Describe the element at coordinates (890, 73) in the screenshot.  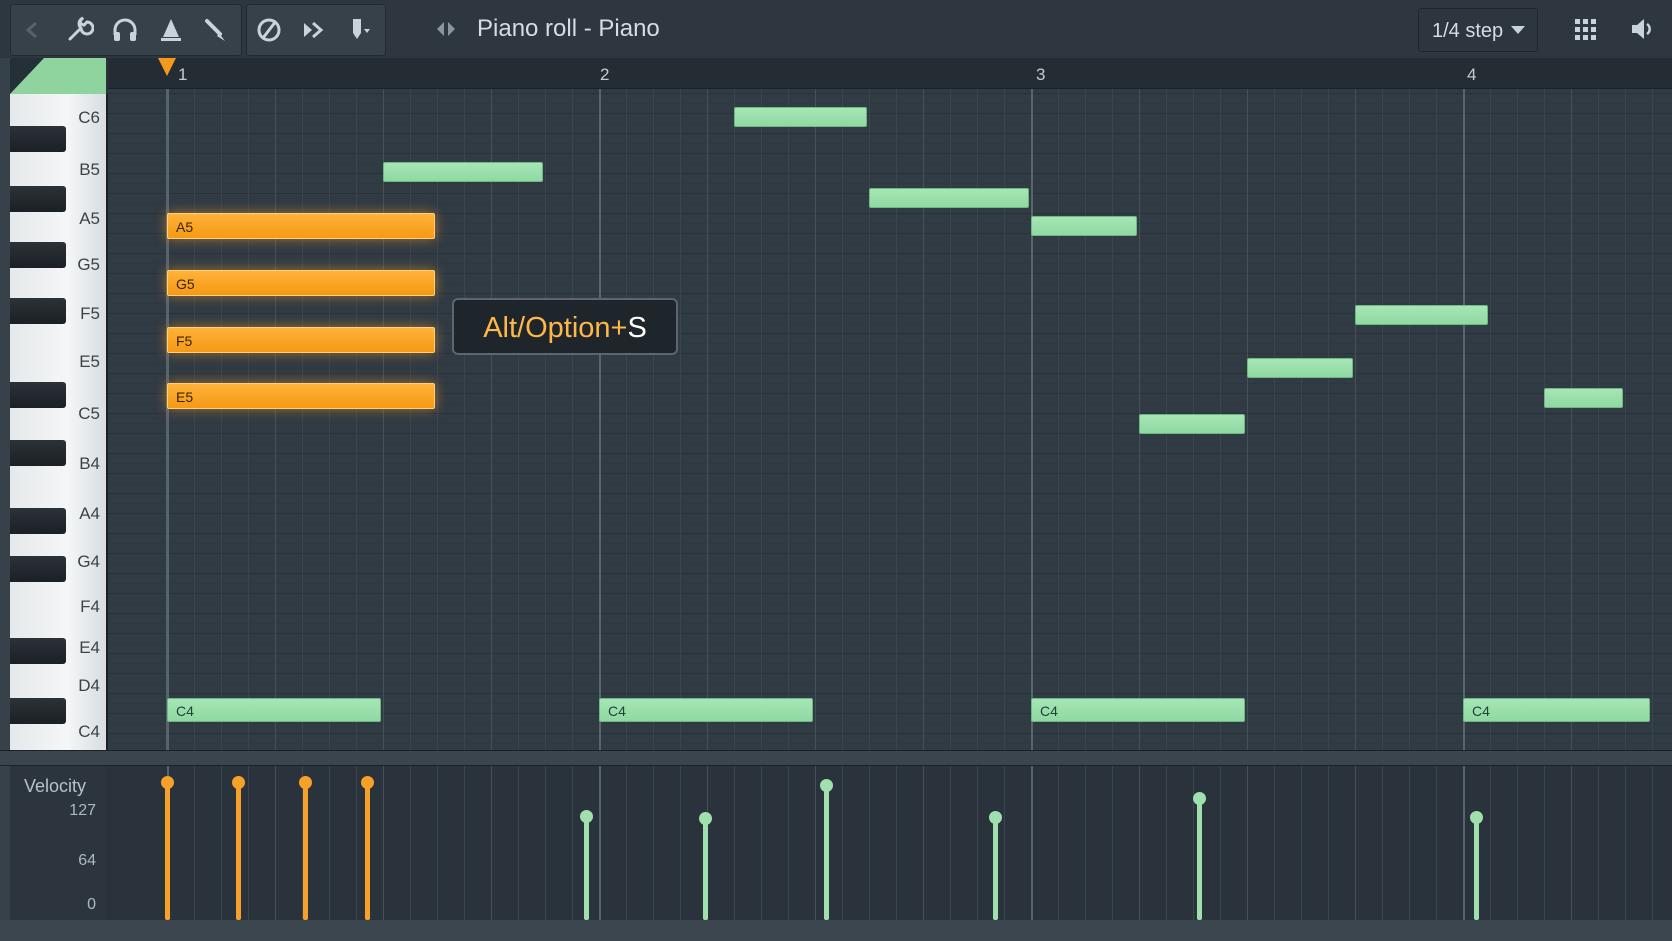
I see `timeline-ruler: 1 2 3 4` at that location.